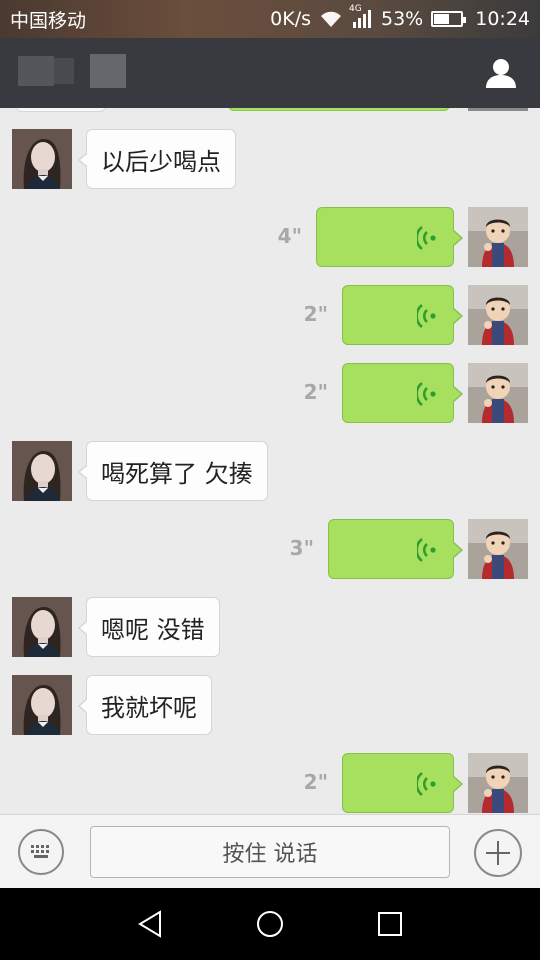 The image size is (540, 960). Describe the element at coordinates (390, 924) in the screenshot. I see `recents-square-icon` at that location.